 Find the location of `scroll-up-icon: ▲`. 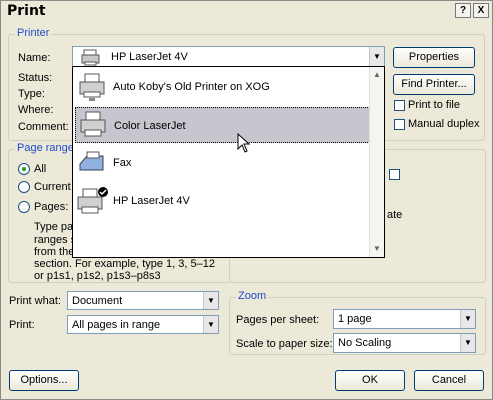

scroll-up-icon: ▲ is located at coordinates (377, 75).